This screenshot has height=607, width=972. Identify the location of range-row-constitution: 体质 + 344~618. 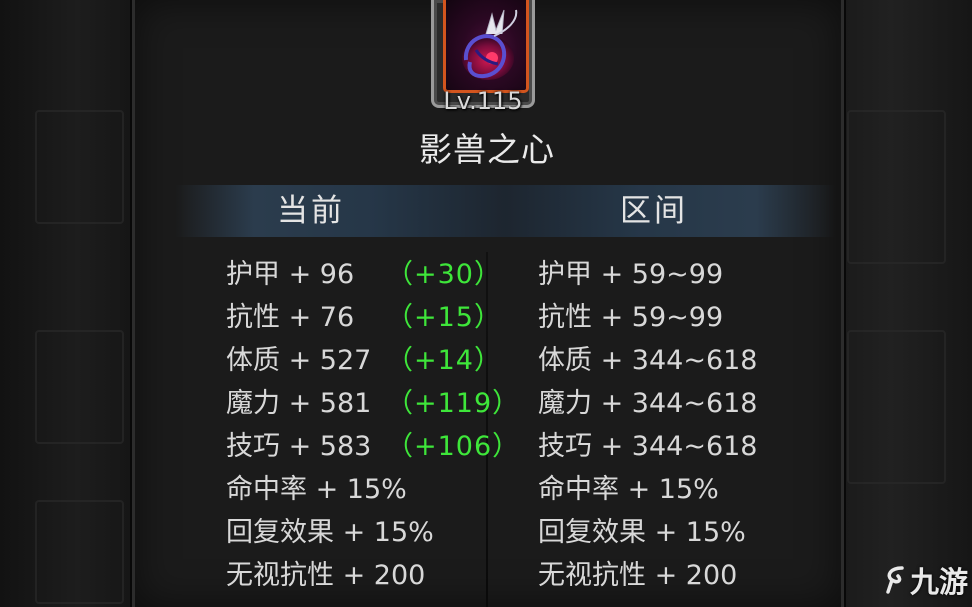
(648, 360).